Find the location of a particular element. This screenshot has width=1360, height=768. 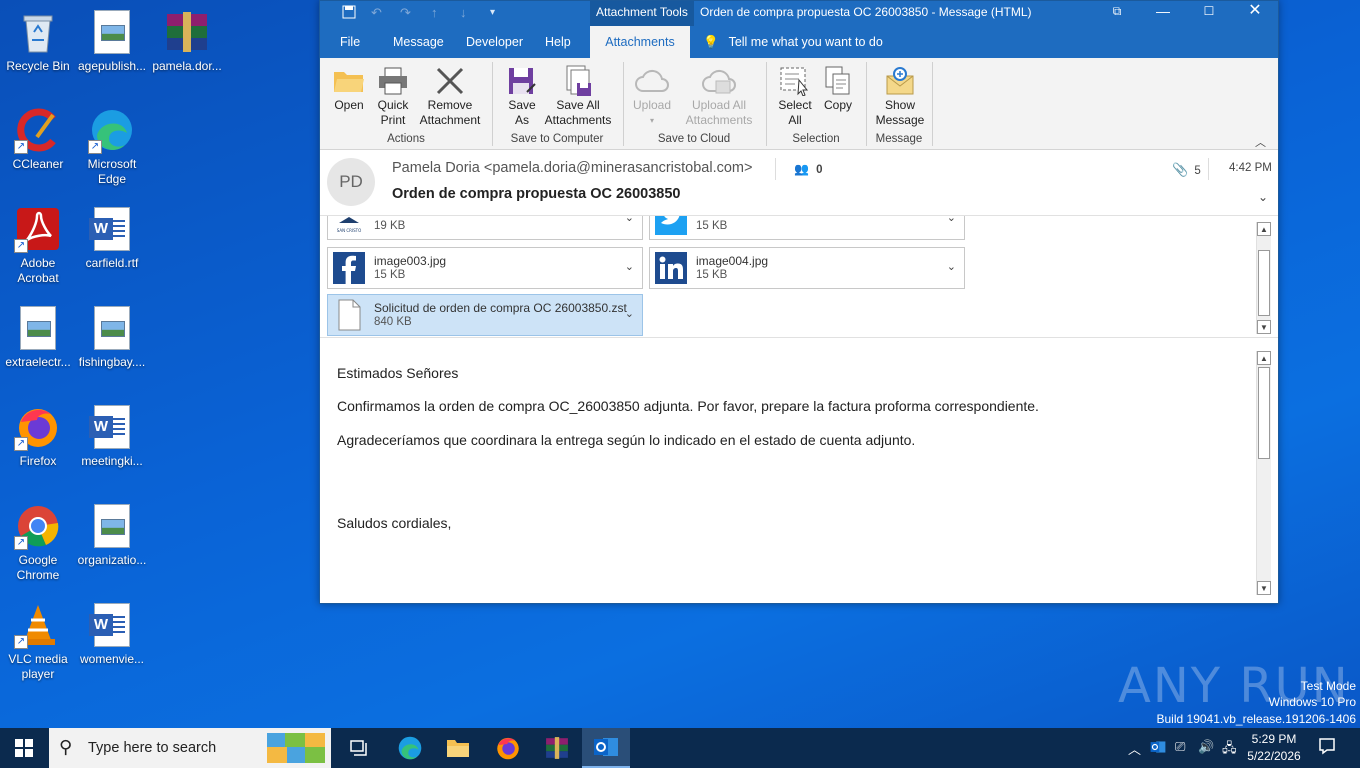

taskbar-clock: 5:29 PM 5/22/2026 is located at coordinates (1274, 748).